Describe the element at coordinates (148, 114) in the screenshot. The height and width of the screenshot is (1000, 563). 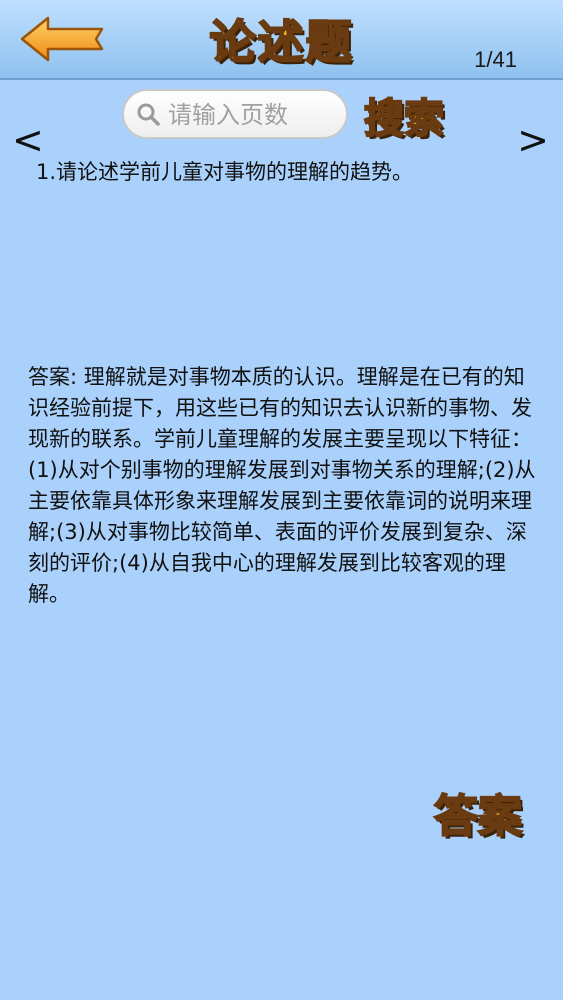
I see `search-icon` at that location.